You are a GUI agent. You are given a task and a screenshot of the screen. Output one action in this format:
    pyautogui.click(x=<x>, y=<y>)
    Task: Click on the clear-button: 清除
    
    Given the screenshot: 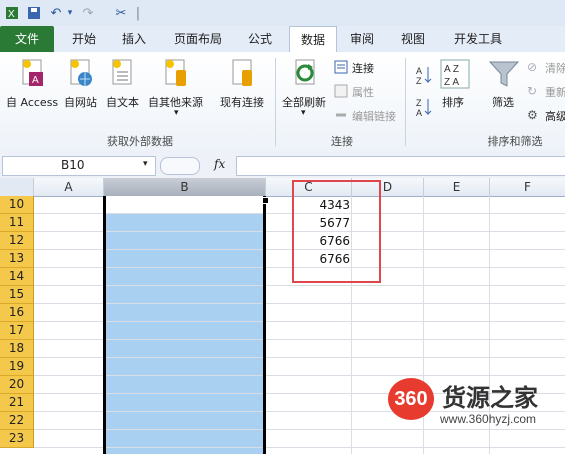 What is the action you would take?
    pyautogui.click(x=555, y=68)
    